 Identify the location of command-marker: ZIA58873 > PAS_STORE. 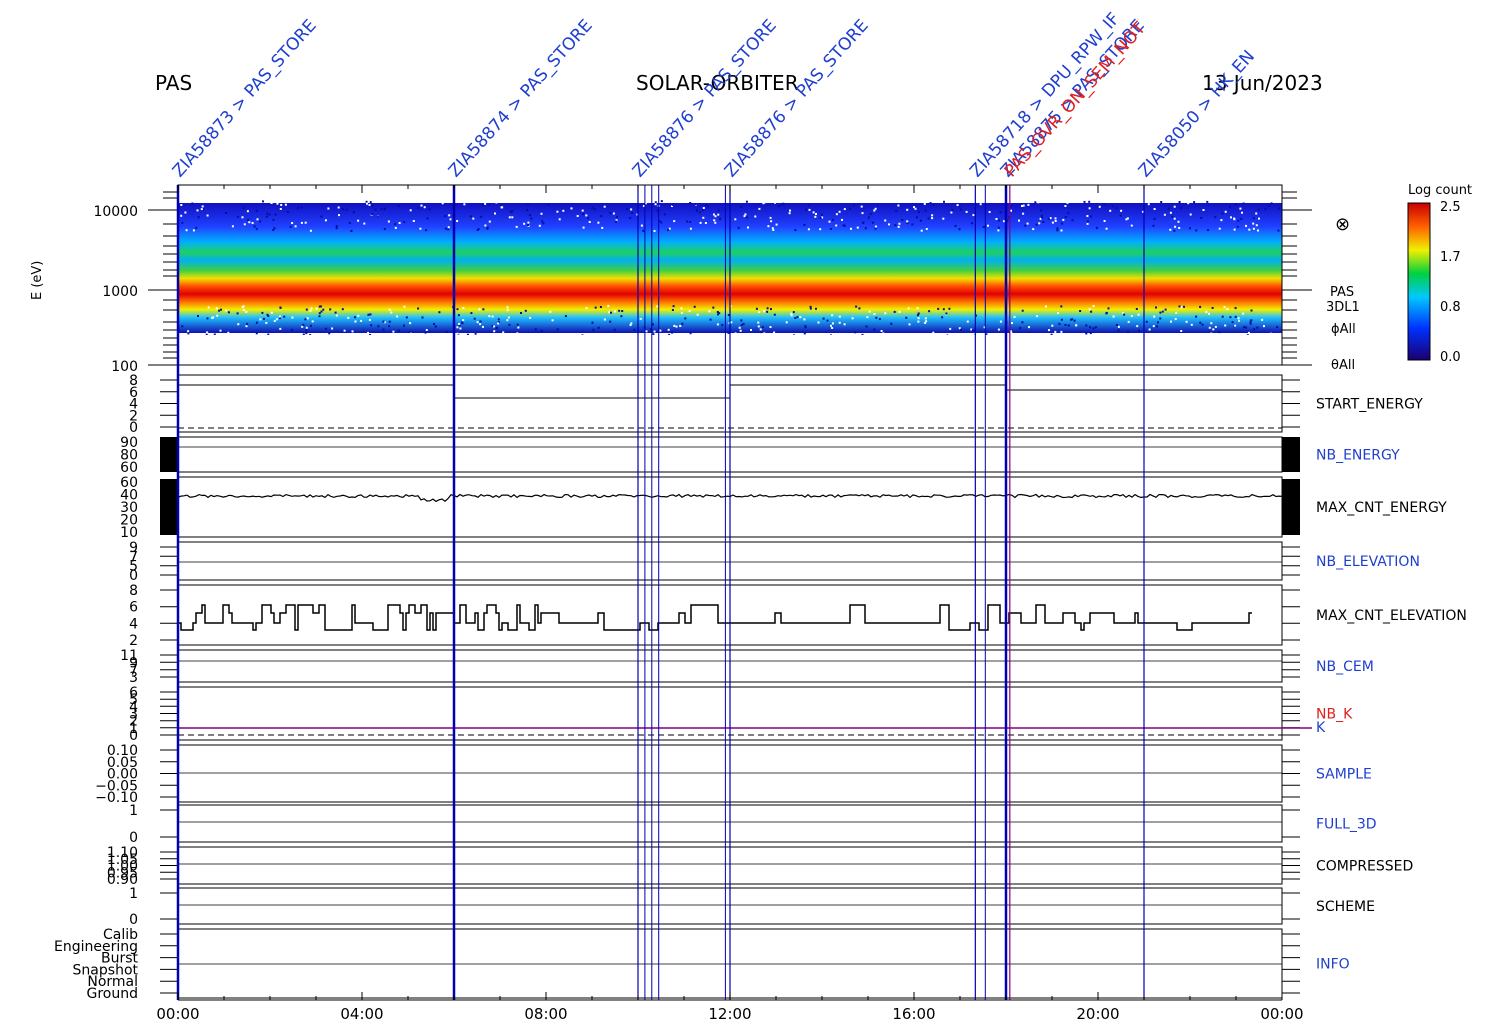
(245, 508).